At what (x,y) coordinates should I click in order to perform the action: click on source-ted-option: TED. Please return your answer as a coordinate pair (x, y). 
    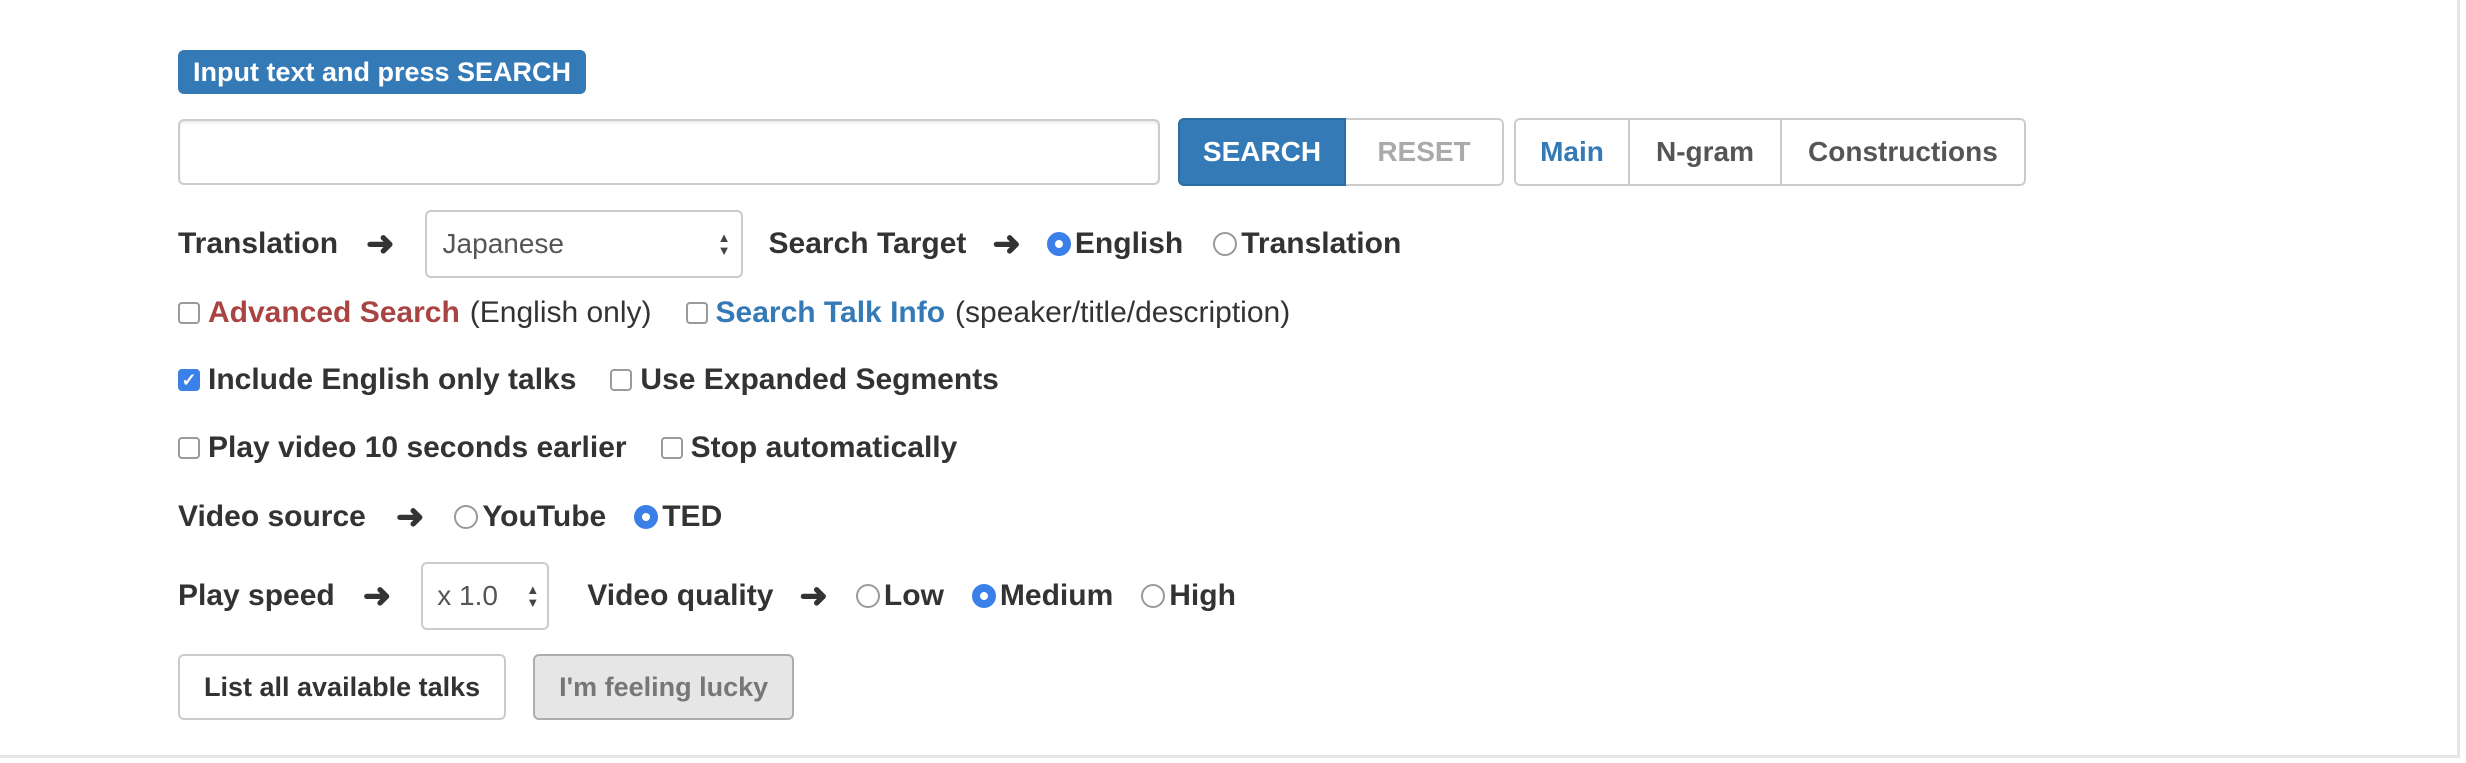
    Looking at the image, I should click on (678, 517).